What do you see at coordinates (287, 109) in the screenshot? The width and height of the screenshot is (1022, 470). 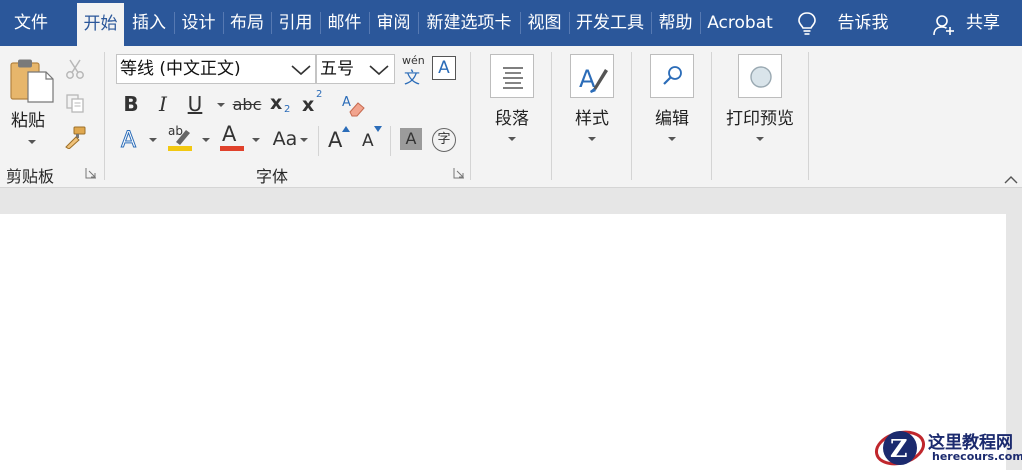 I see `subscript-mark: 2` at bounding box center [287, 109].